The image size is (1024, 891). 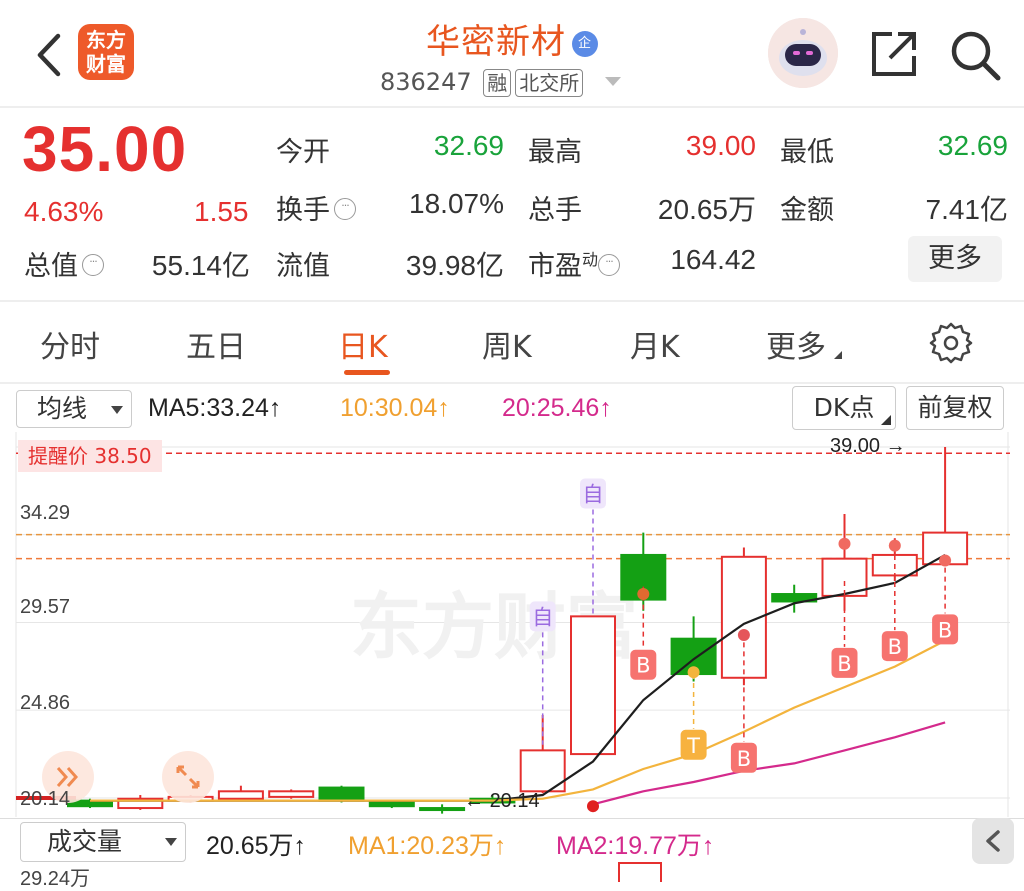 What do you see at coordinates (367, 372) in the screenshot?
I see `active-tab-indicator` at bounding box center [367, 372].